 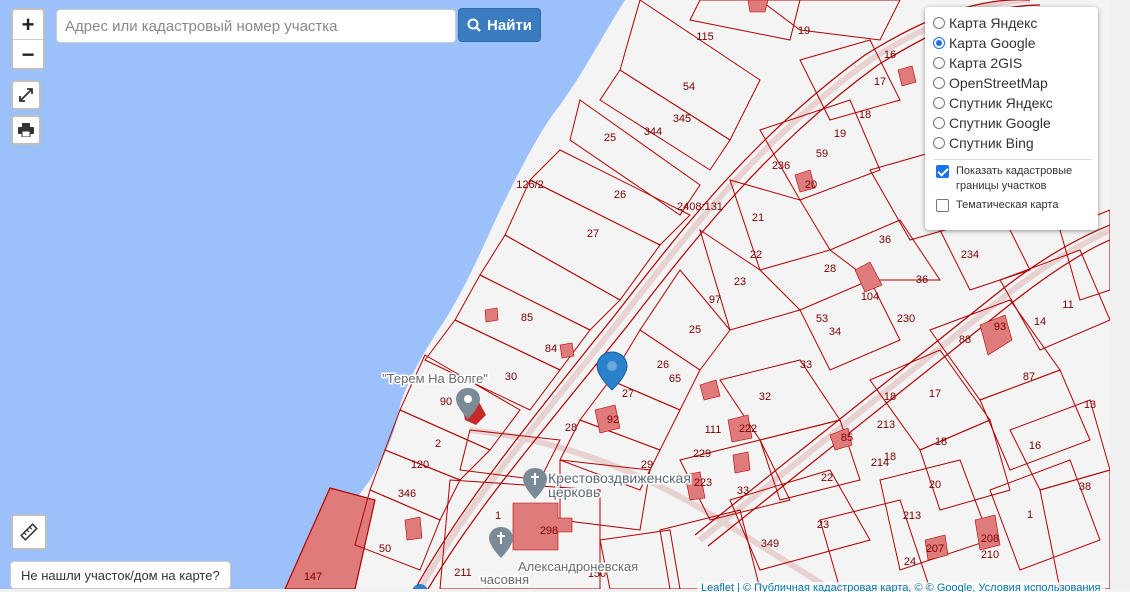 I want to click on parcel-number-label: 13, so click(x=1090, y=405).